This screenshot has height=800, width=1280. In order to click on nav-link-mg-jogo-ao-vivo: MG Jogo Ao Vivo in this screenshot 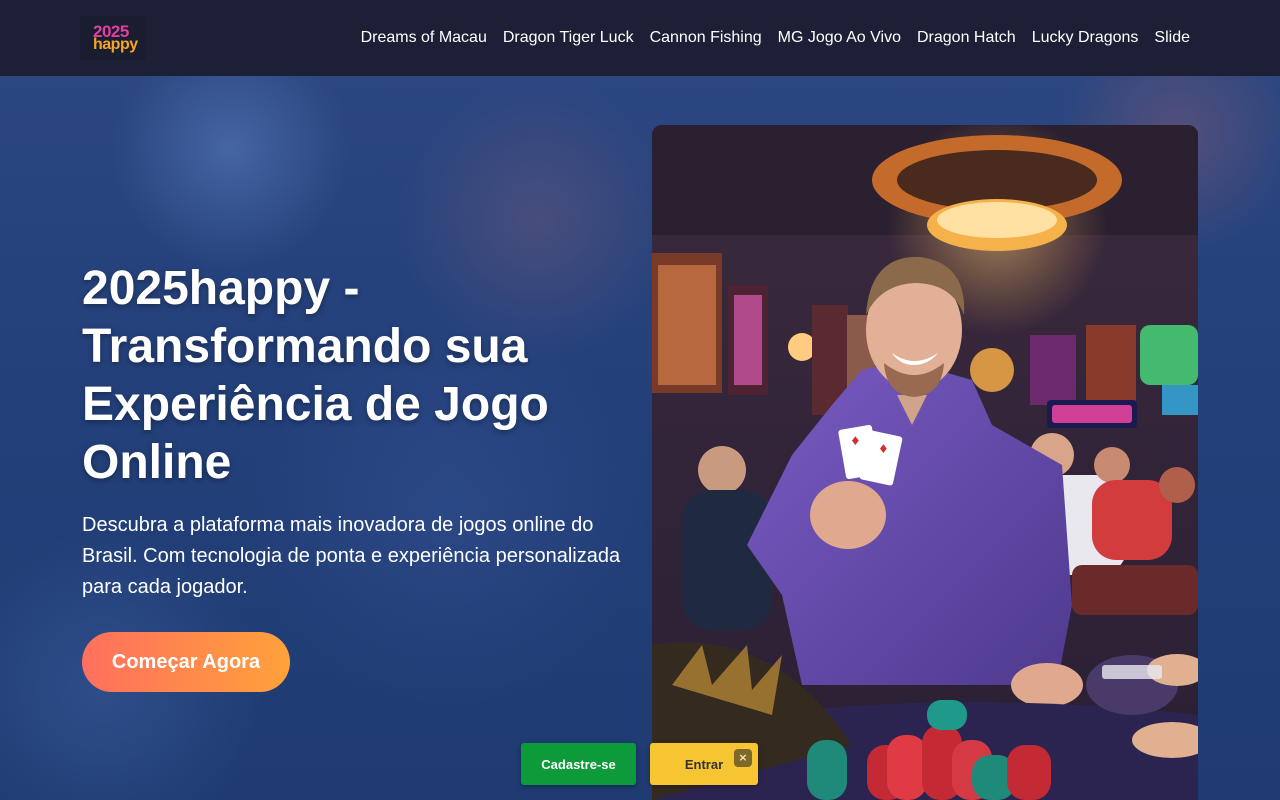, I will do `click(839, 38)`.